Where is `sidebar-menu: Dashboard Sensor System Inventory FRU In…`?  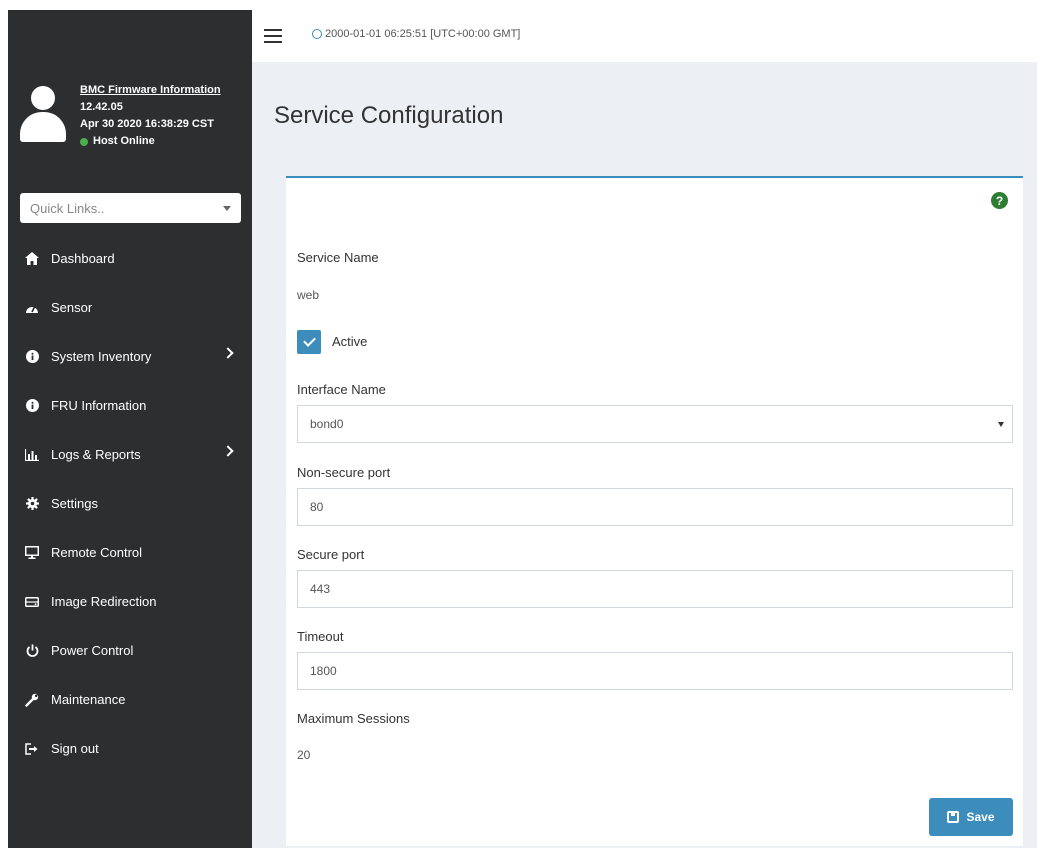 sidebar-menu: Dashboard Sensor System Inventory FRU In… is located at coordinates (130, 503).